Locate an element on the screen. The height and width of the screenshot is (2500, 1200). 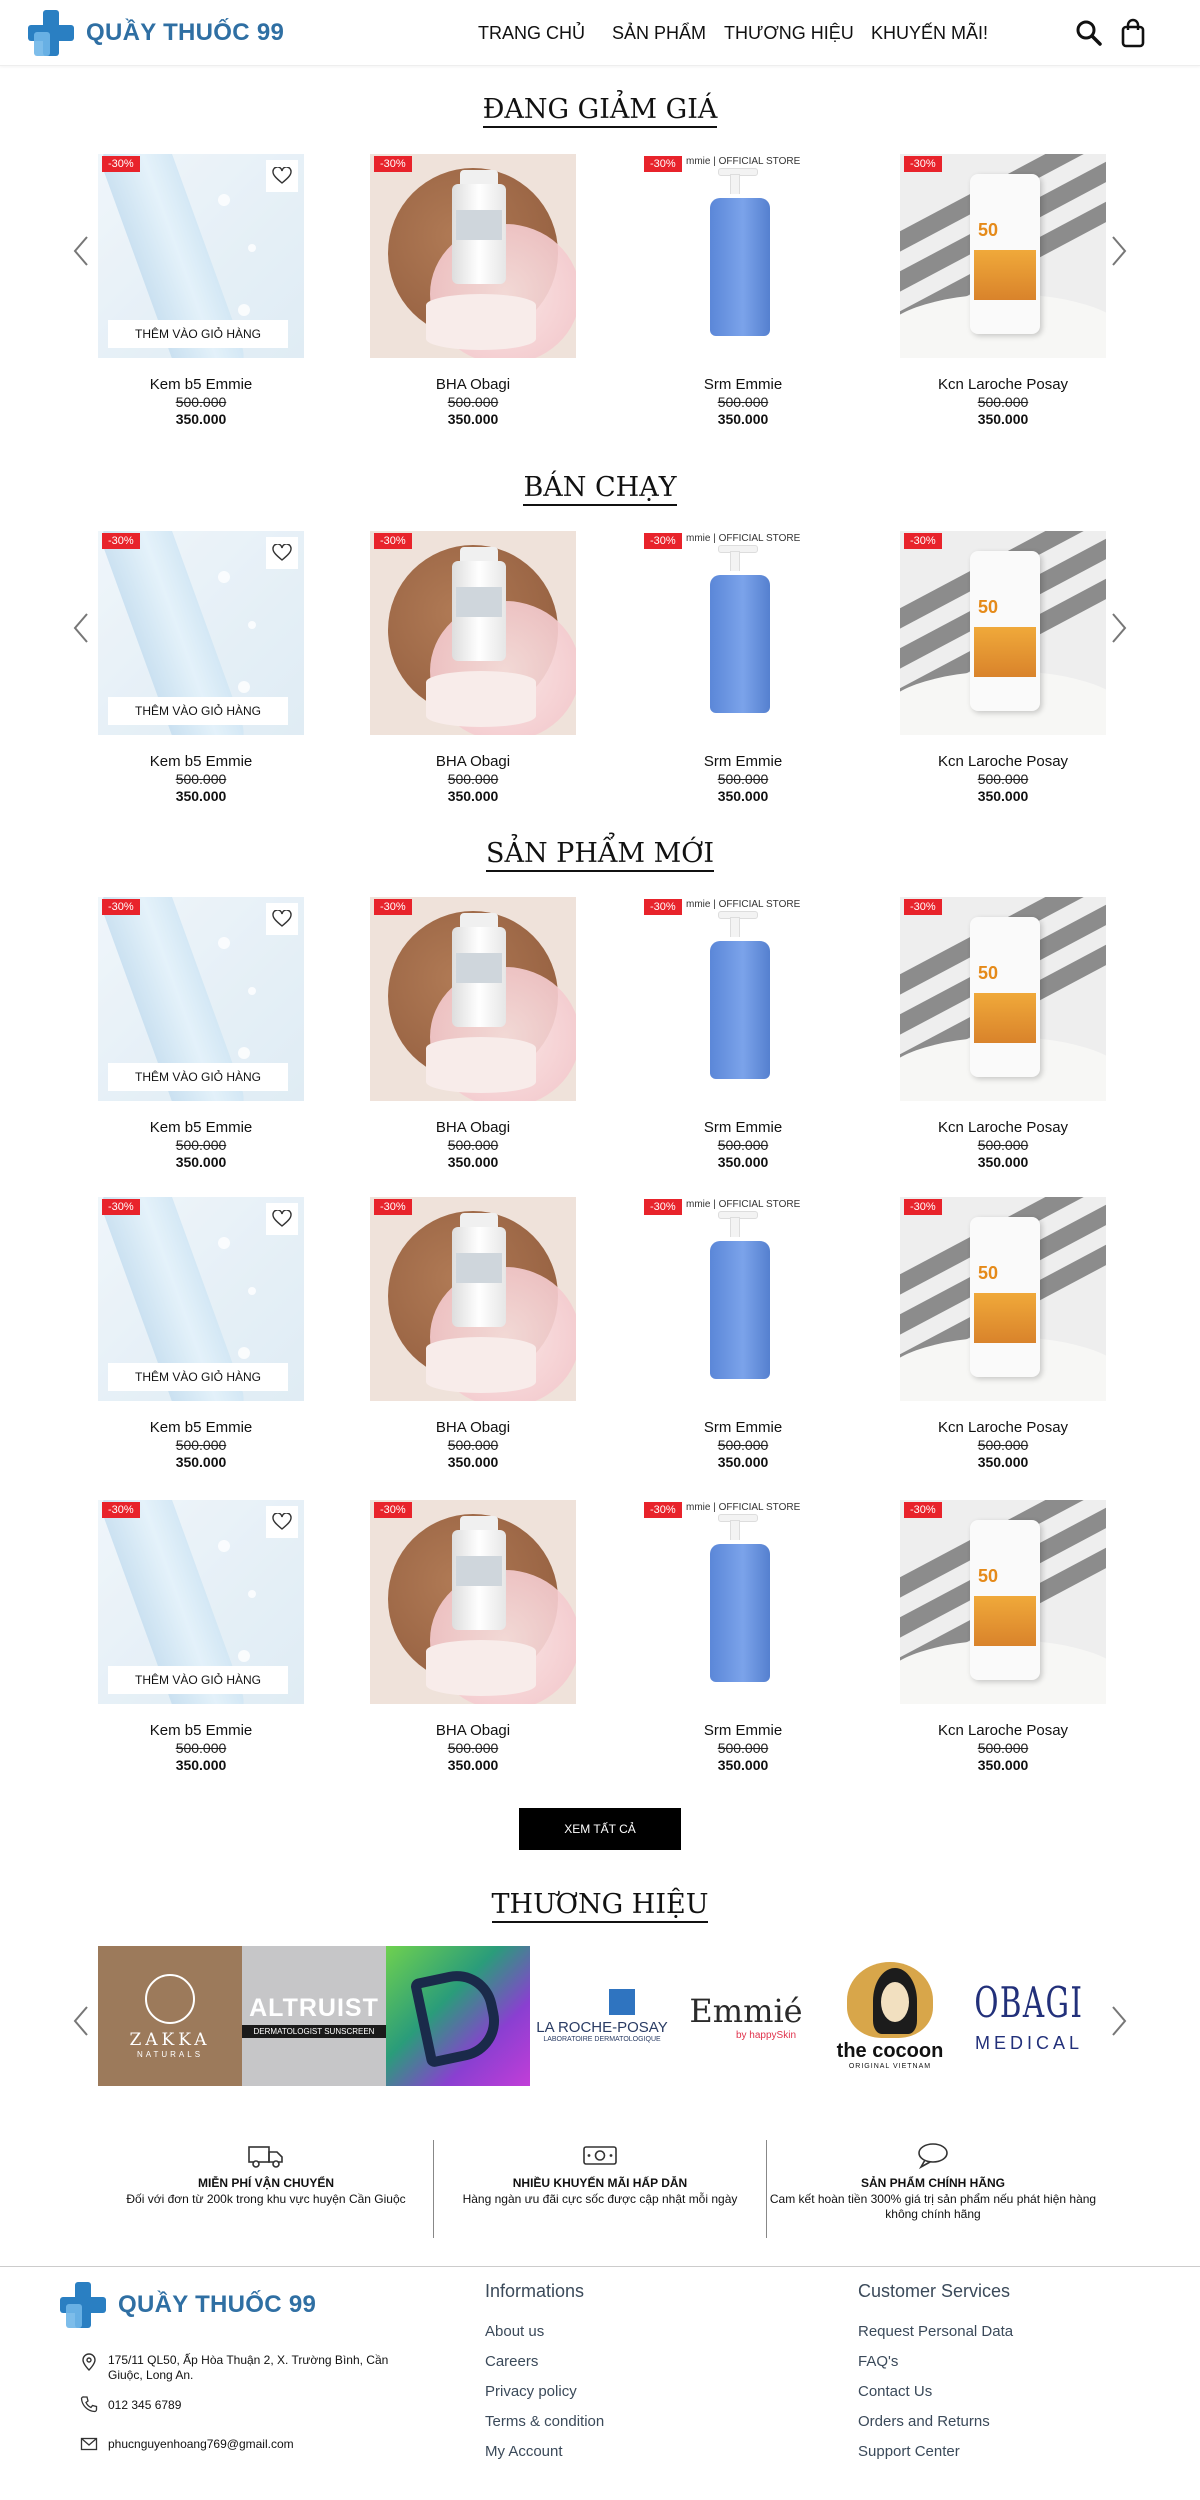
search-icon is located at coordinates (1089, 33).